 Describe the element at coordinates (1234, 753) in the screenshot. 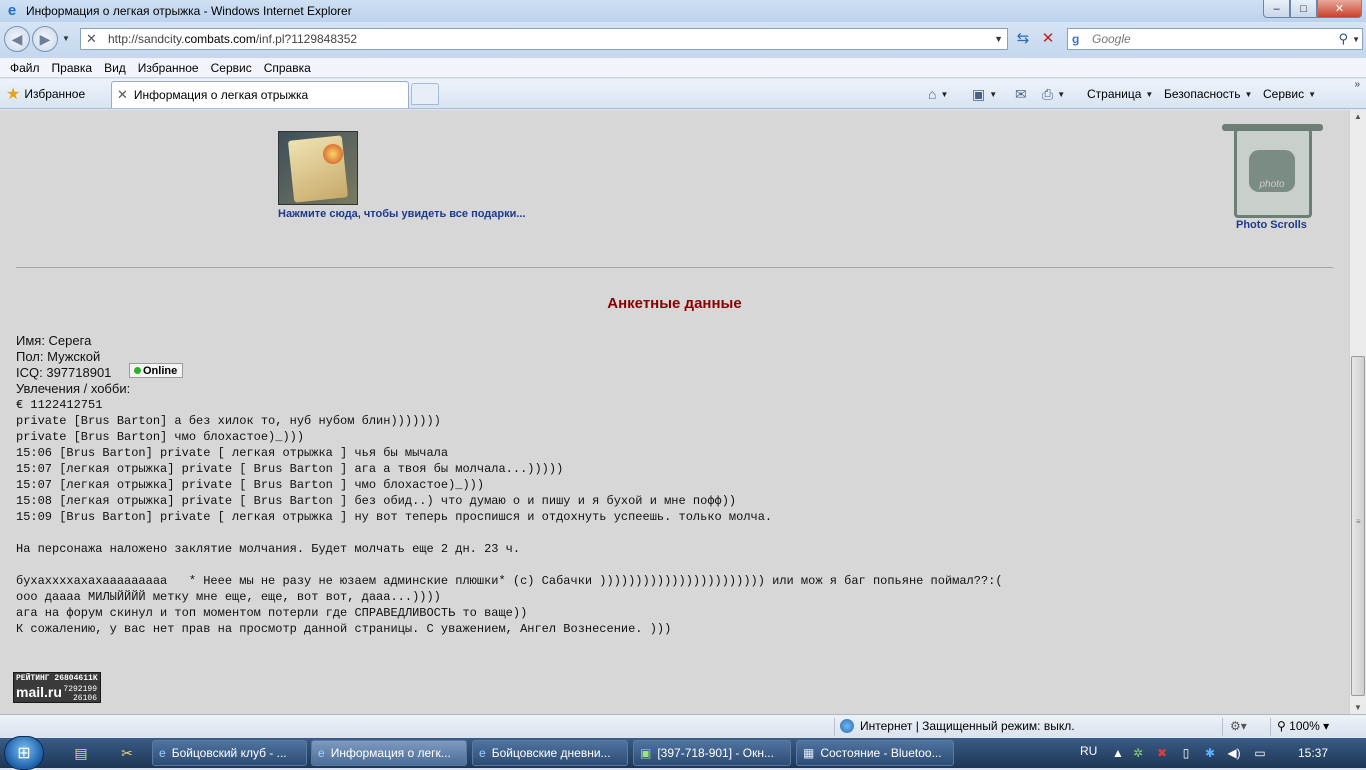

I see `volume-icon: ◀)` at that location.